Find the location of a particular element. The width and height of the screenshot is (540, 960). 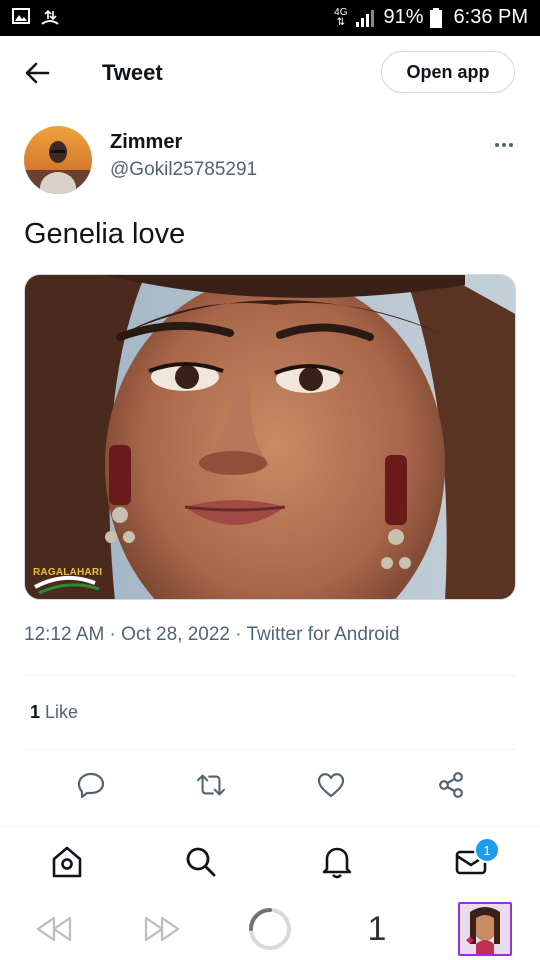

heart-icon is located at coordinates (331, 785).